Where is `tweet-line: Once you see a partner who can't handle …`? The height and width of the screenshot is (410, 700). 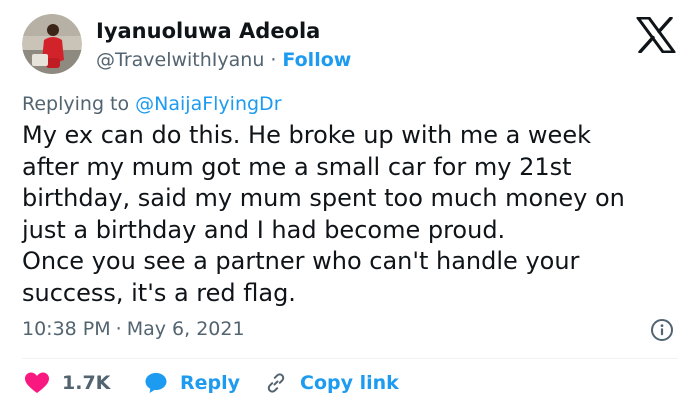 tweet-line: Once you see a partner who can't handle … is located at coordinates (301, 261).